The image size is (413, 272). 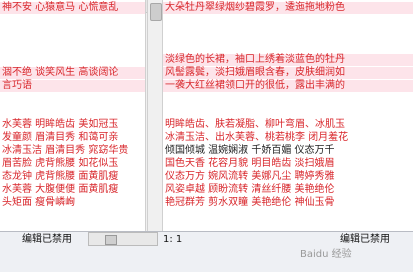 What do you see at coordinates (72, 8) in the screenshot?
I see `text-line: 神不安 心猿意马 心慌意乱` at bounding box center [72, 8].